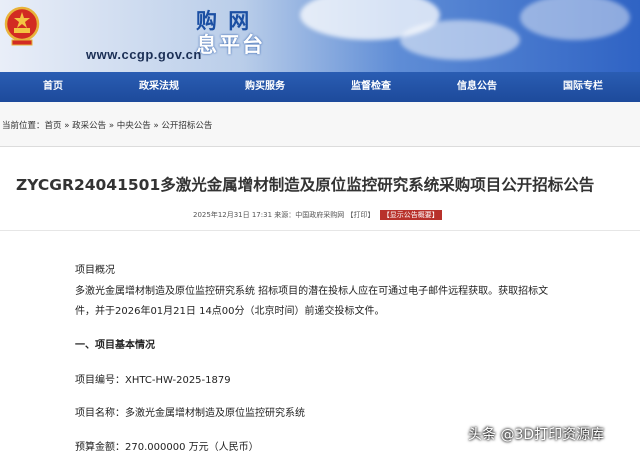 The width and height of the screenshot is (640, 456). Describe the element at coordinates (53, 126) in the screenshot. I see `breadcrumb-home: 首页` at that location.